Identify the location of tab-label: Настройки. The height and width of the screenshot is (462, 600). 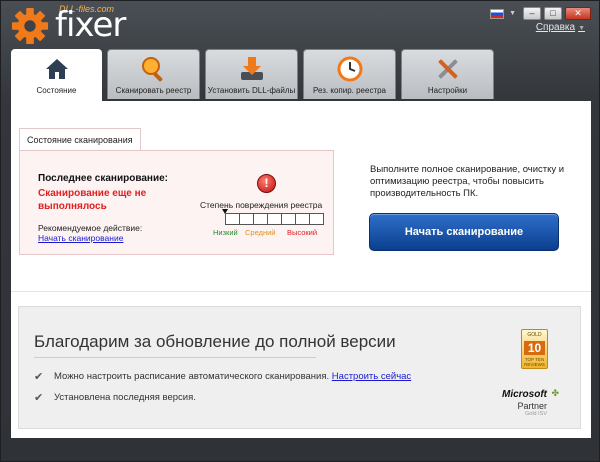
(447, 90).